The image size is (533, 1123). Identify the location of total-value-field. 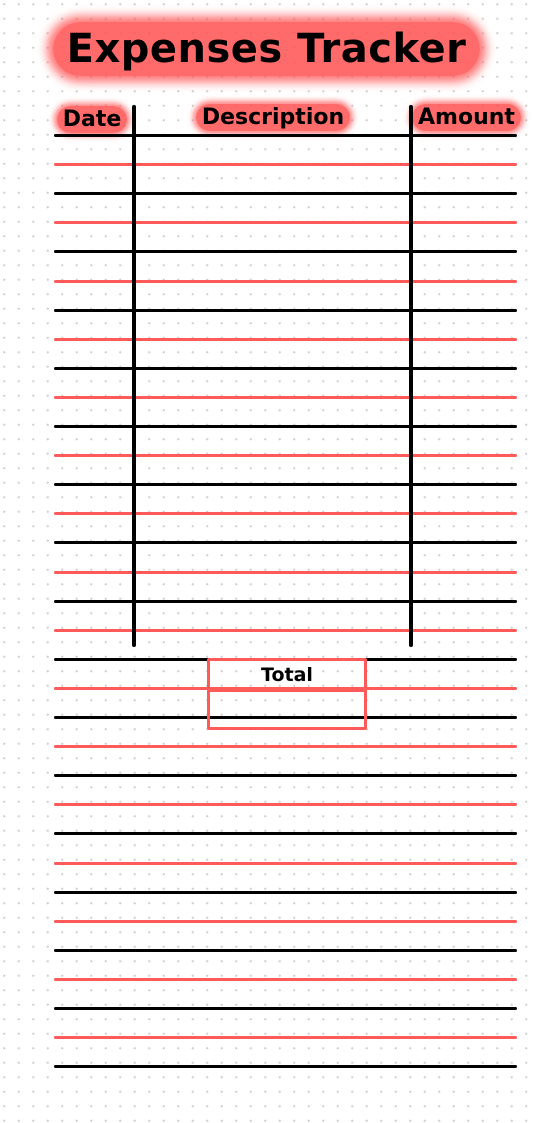
(287, 709).